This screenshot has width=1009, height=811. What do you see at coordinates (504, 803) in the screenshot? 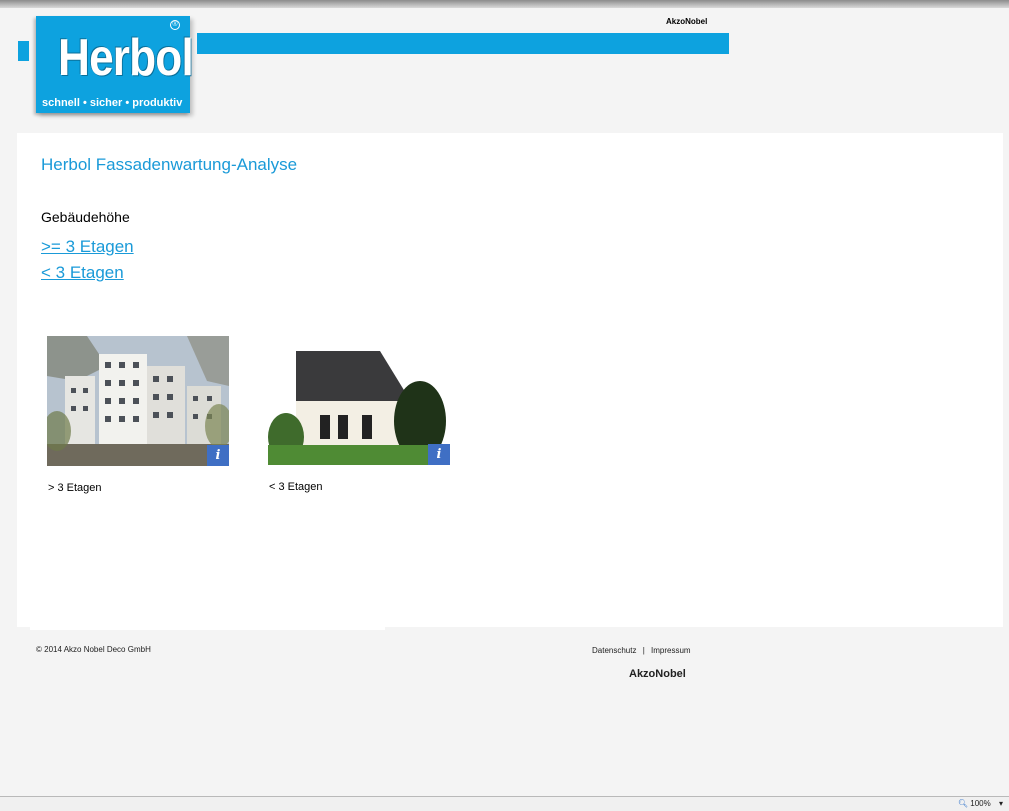
I see `browser-status-bar: 🔍︎ 100% ▾` at bounding box center [504, 803].